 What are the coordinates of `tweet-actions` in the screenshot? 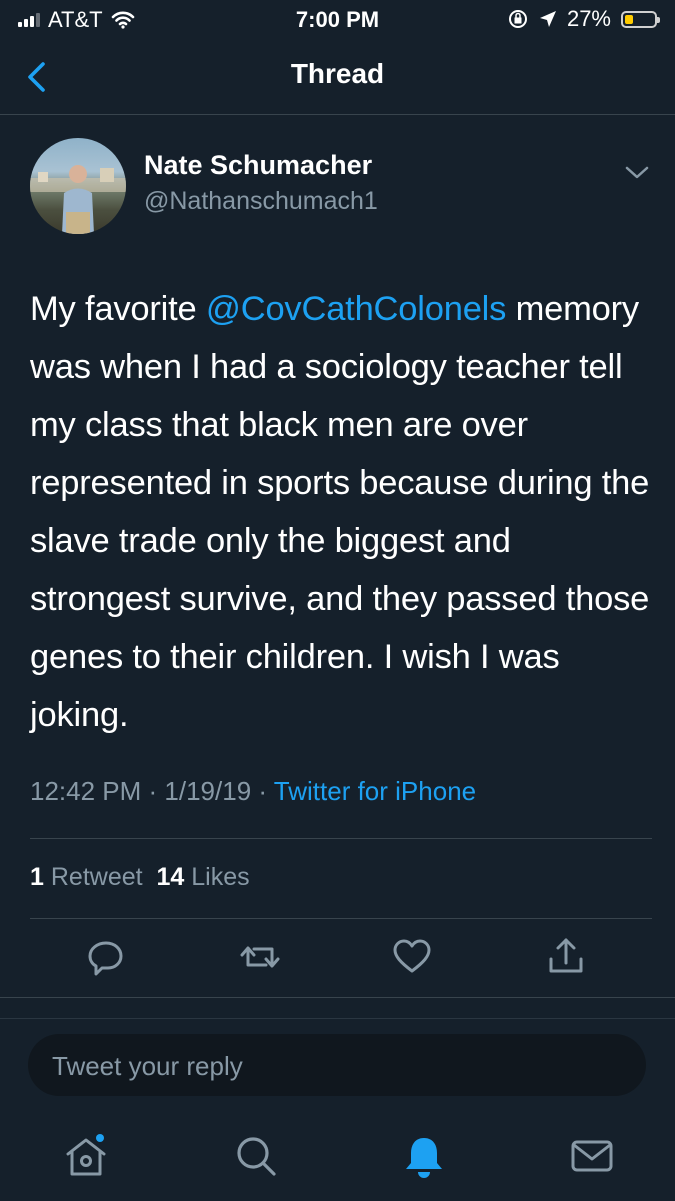 It's located at (337, 960).